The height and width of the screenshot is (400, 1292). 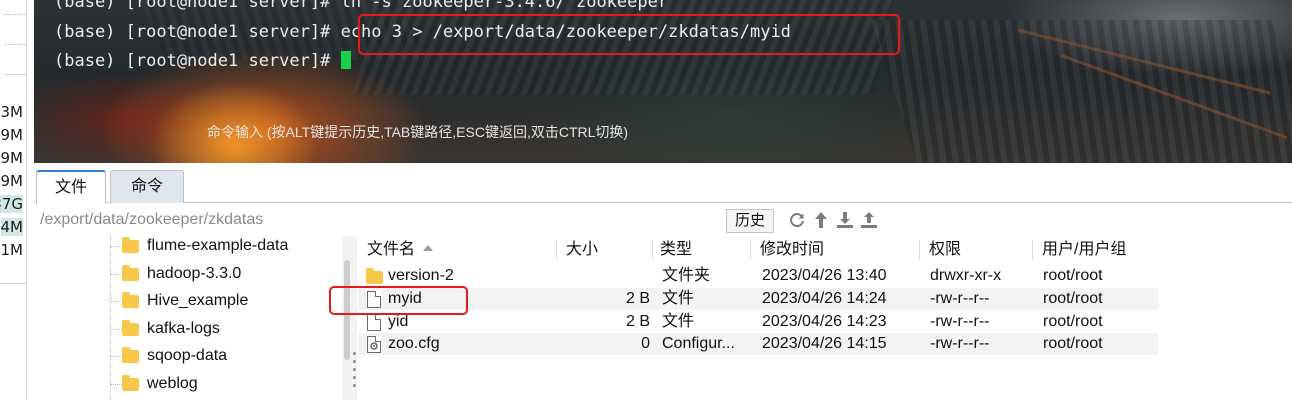 I want to click on tree-item: flume-example-data, so click(x=199, y=247).